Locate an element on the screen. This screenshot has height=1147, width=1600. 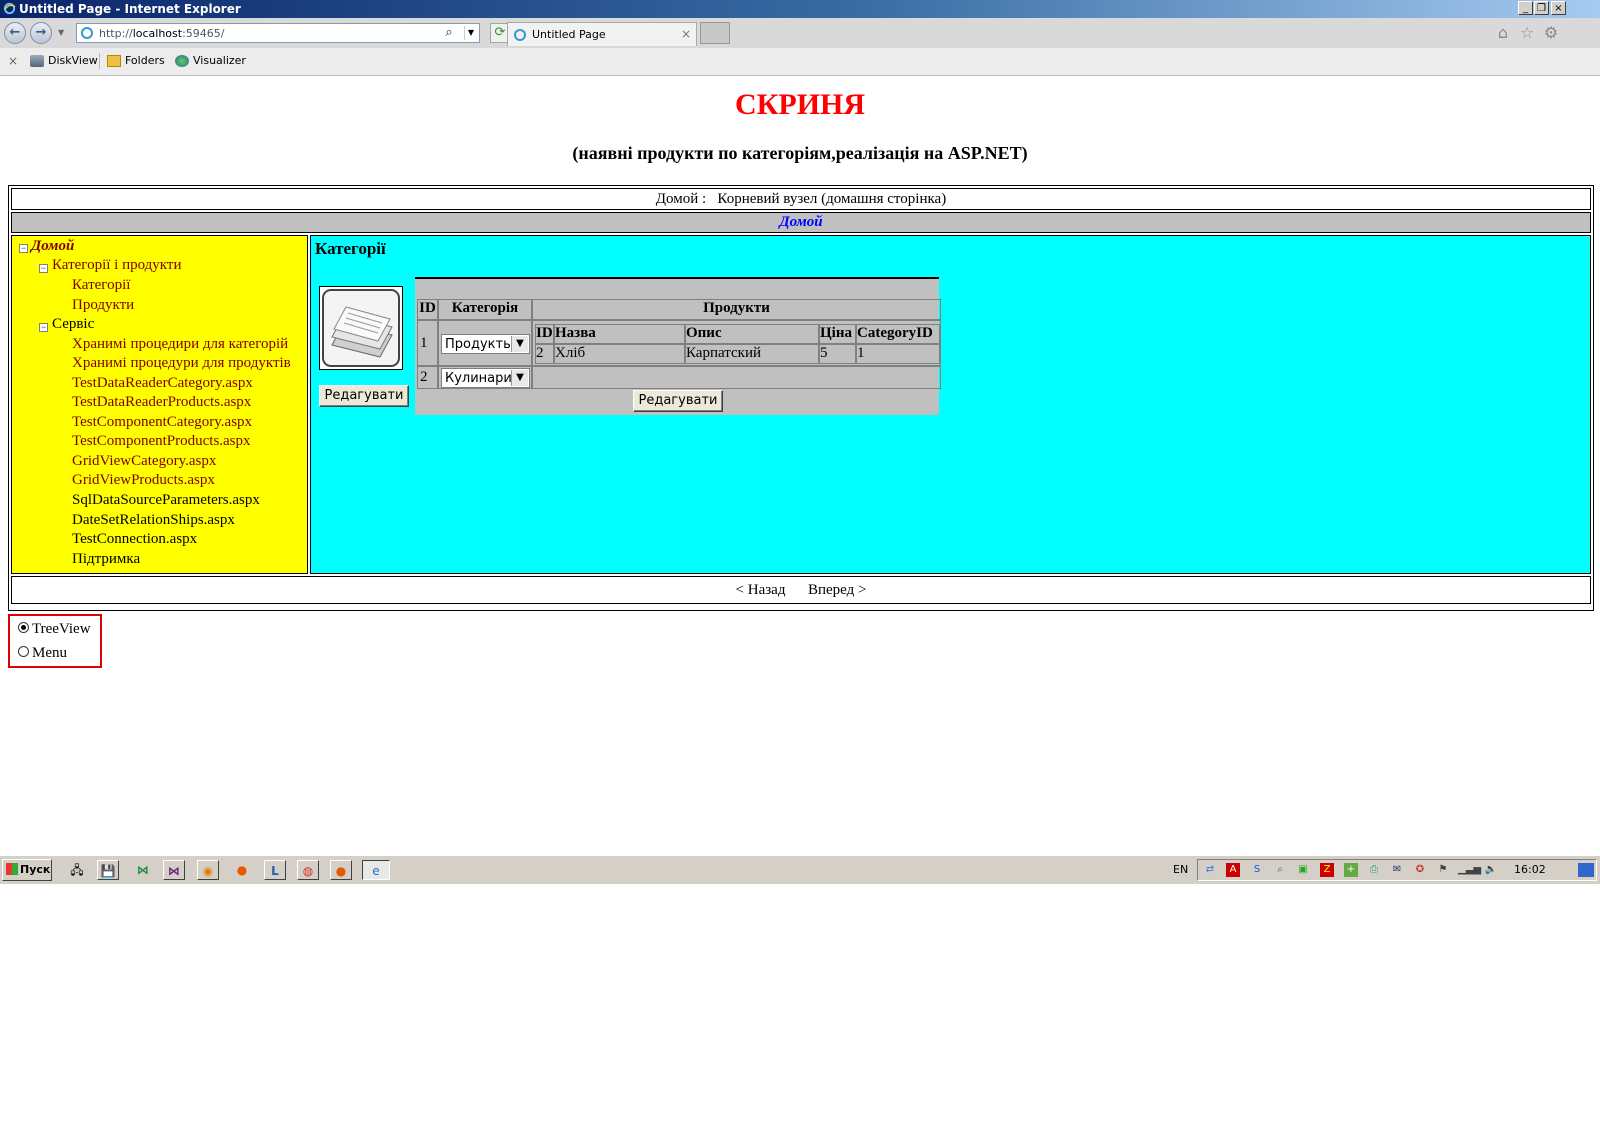
back-button: ← is located at coordinates (15, 33).